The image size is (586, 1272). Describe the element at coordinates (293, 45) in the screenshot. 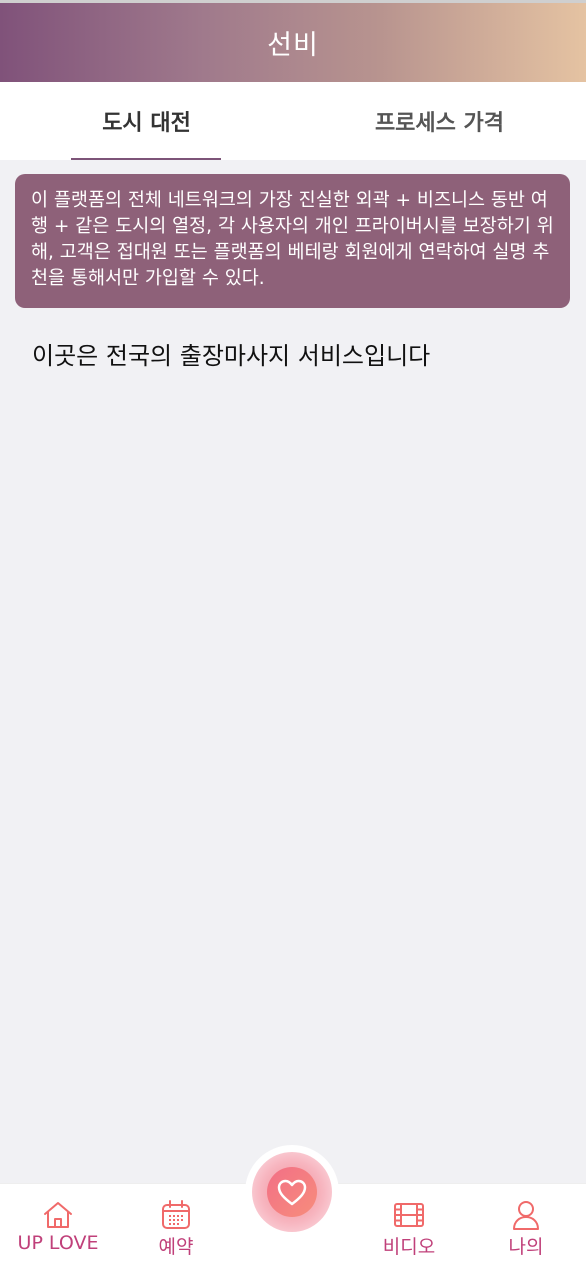

I see `page-title: 선비` at that location.